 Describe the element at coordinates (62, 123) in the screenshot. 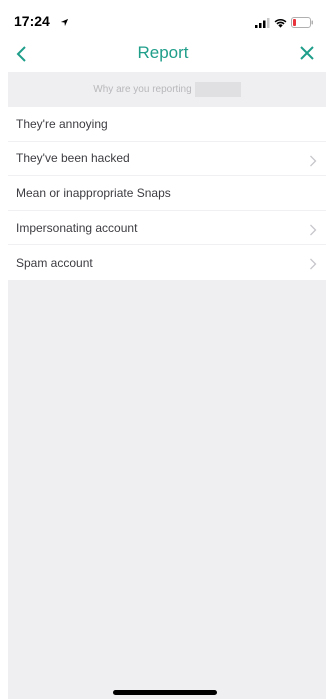

I see `option-label: They're annoying` at that location.